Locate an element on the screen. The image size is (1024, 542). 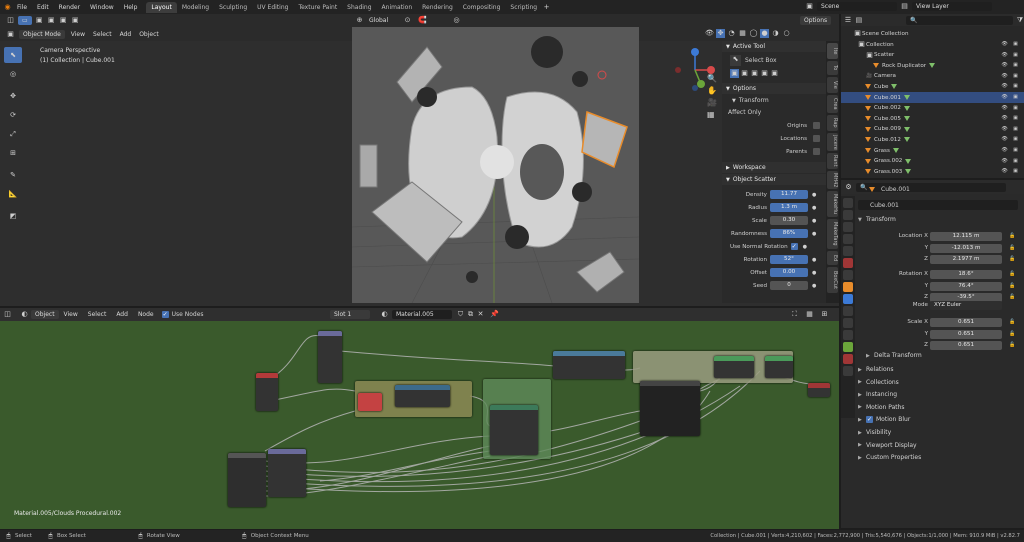
sidebar-tab-tool: To is located at coordinates (832, 68).